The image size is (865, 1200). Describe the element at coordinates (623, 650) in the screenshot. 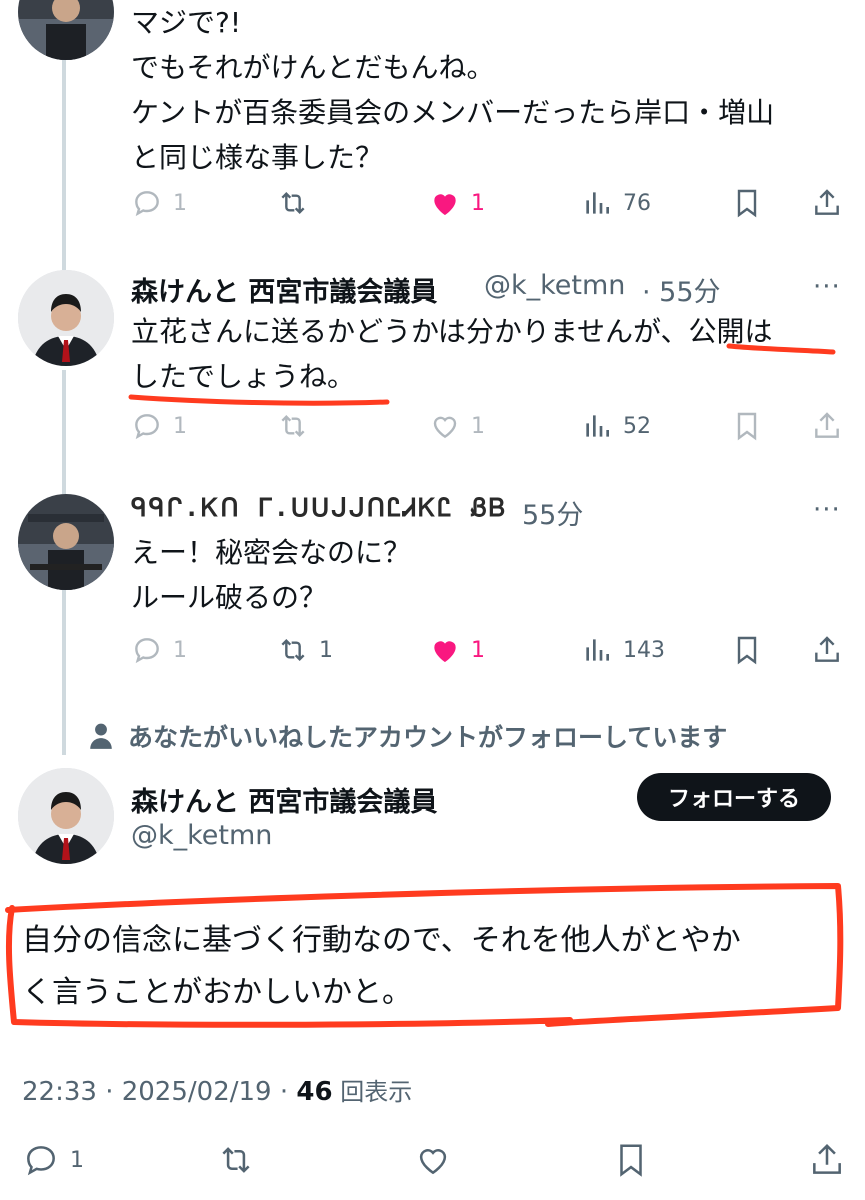

I see `views-button: 143` at that location.